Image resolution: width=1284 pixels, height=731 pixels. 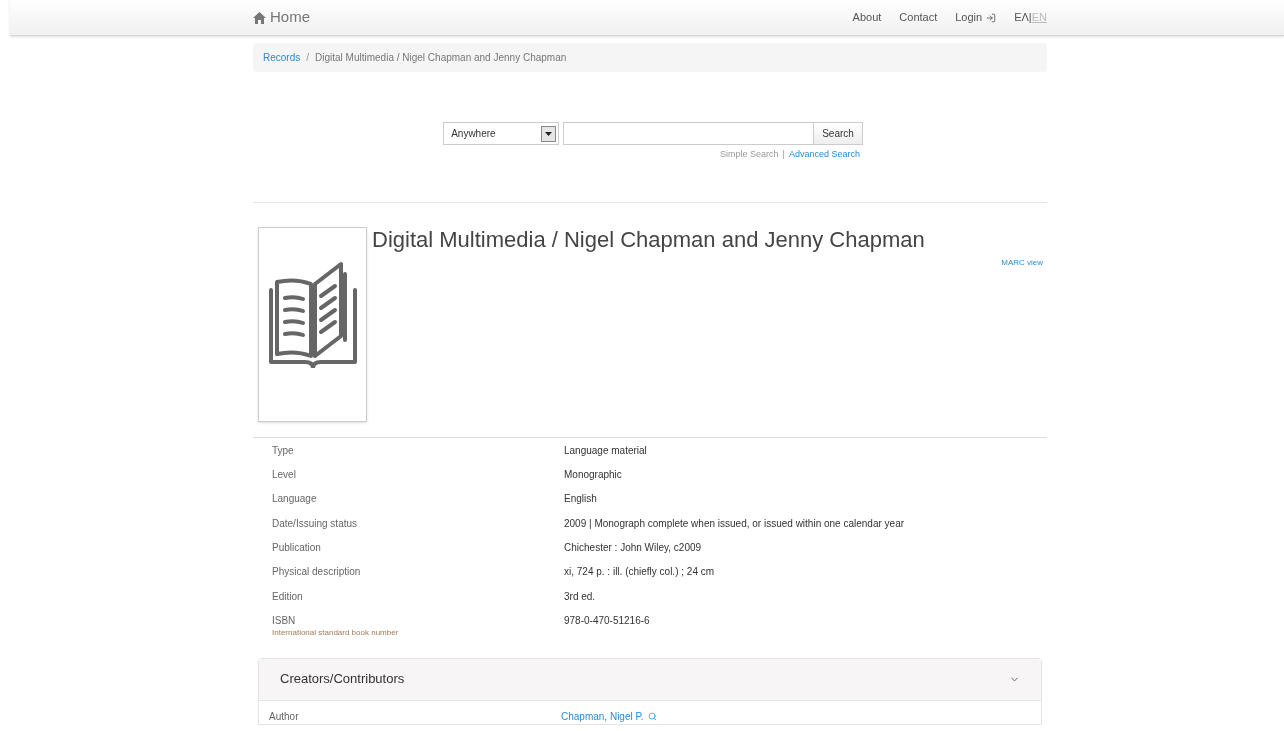 What do you see at coordinates (580, 596) in the screenshot?
I see `field-value: 3rd ed.` at bounding box center [580, 596].